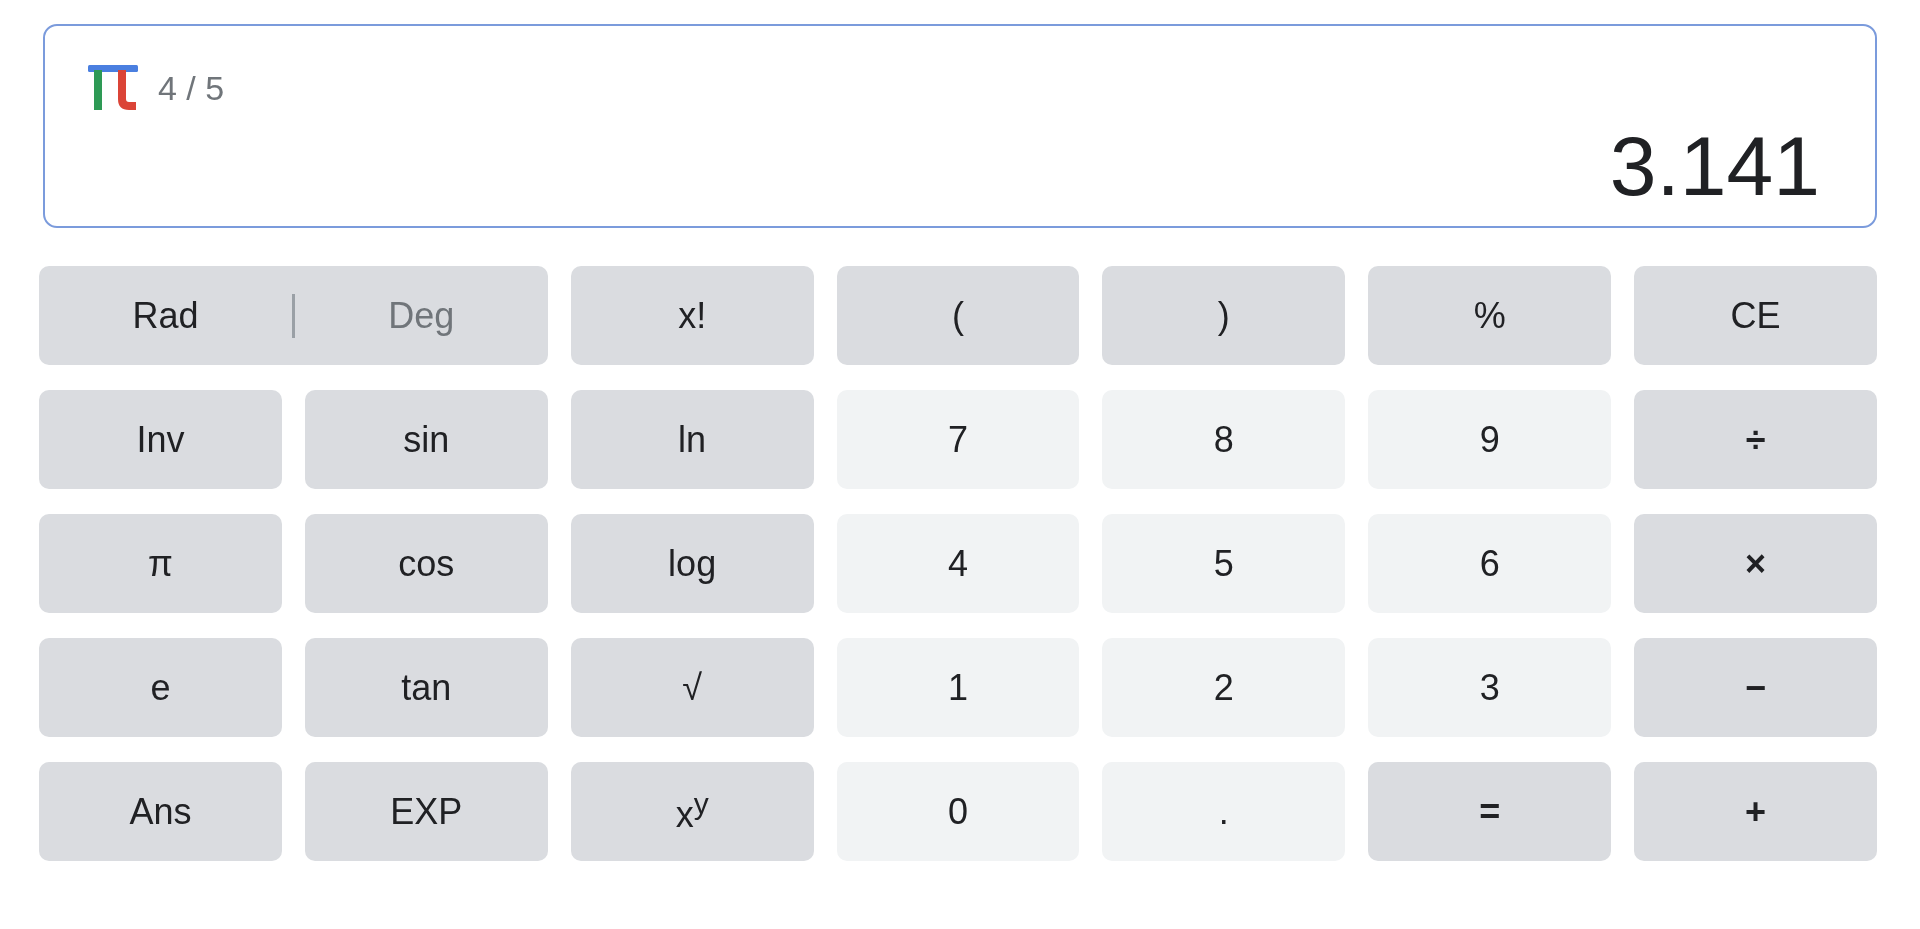 Image resolution: width=1920 pixels, height=929 pixels. Describe the element at coordinates (692, 811) in the screenshot. I see `calculator-key: x$^{y}$` at that location.